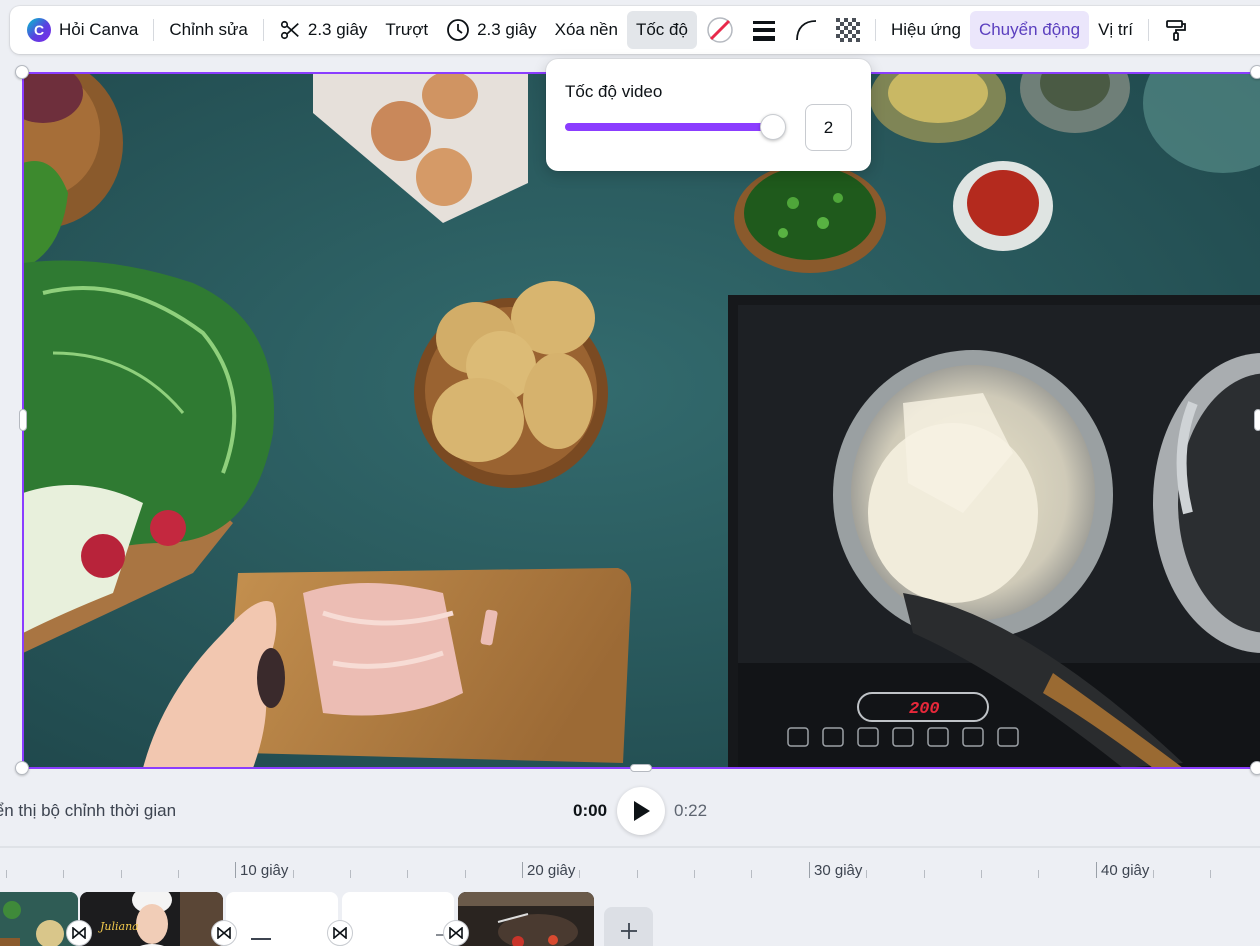  What do you see at coordinates (641, 768) in the screenshot?
I see `resize-handle-bottom` at bounding box center [641, 768].